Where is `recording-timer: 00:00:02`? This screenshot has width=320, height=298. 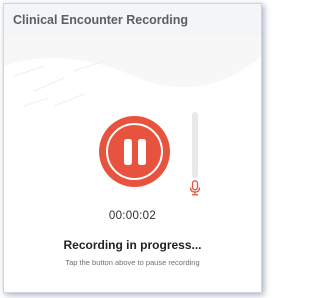 recording-timer: 00:00:02 is located at coordinates (132, 216).